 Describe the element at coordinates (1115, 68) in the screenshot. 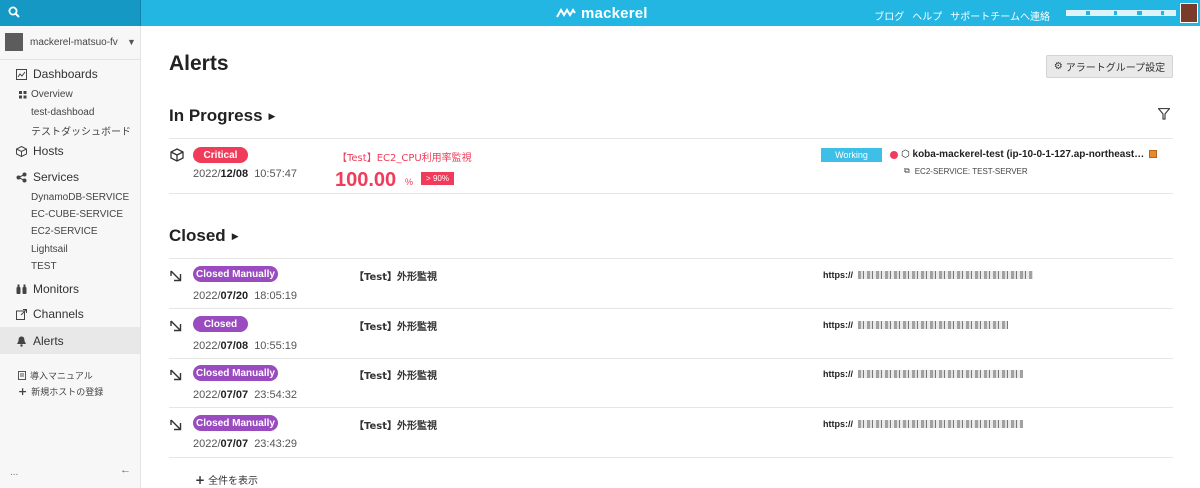

I see `button-label: アラートグループ設定` at that location.